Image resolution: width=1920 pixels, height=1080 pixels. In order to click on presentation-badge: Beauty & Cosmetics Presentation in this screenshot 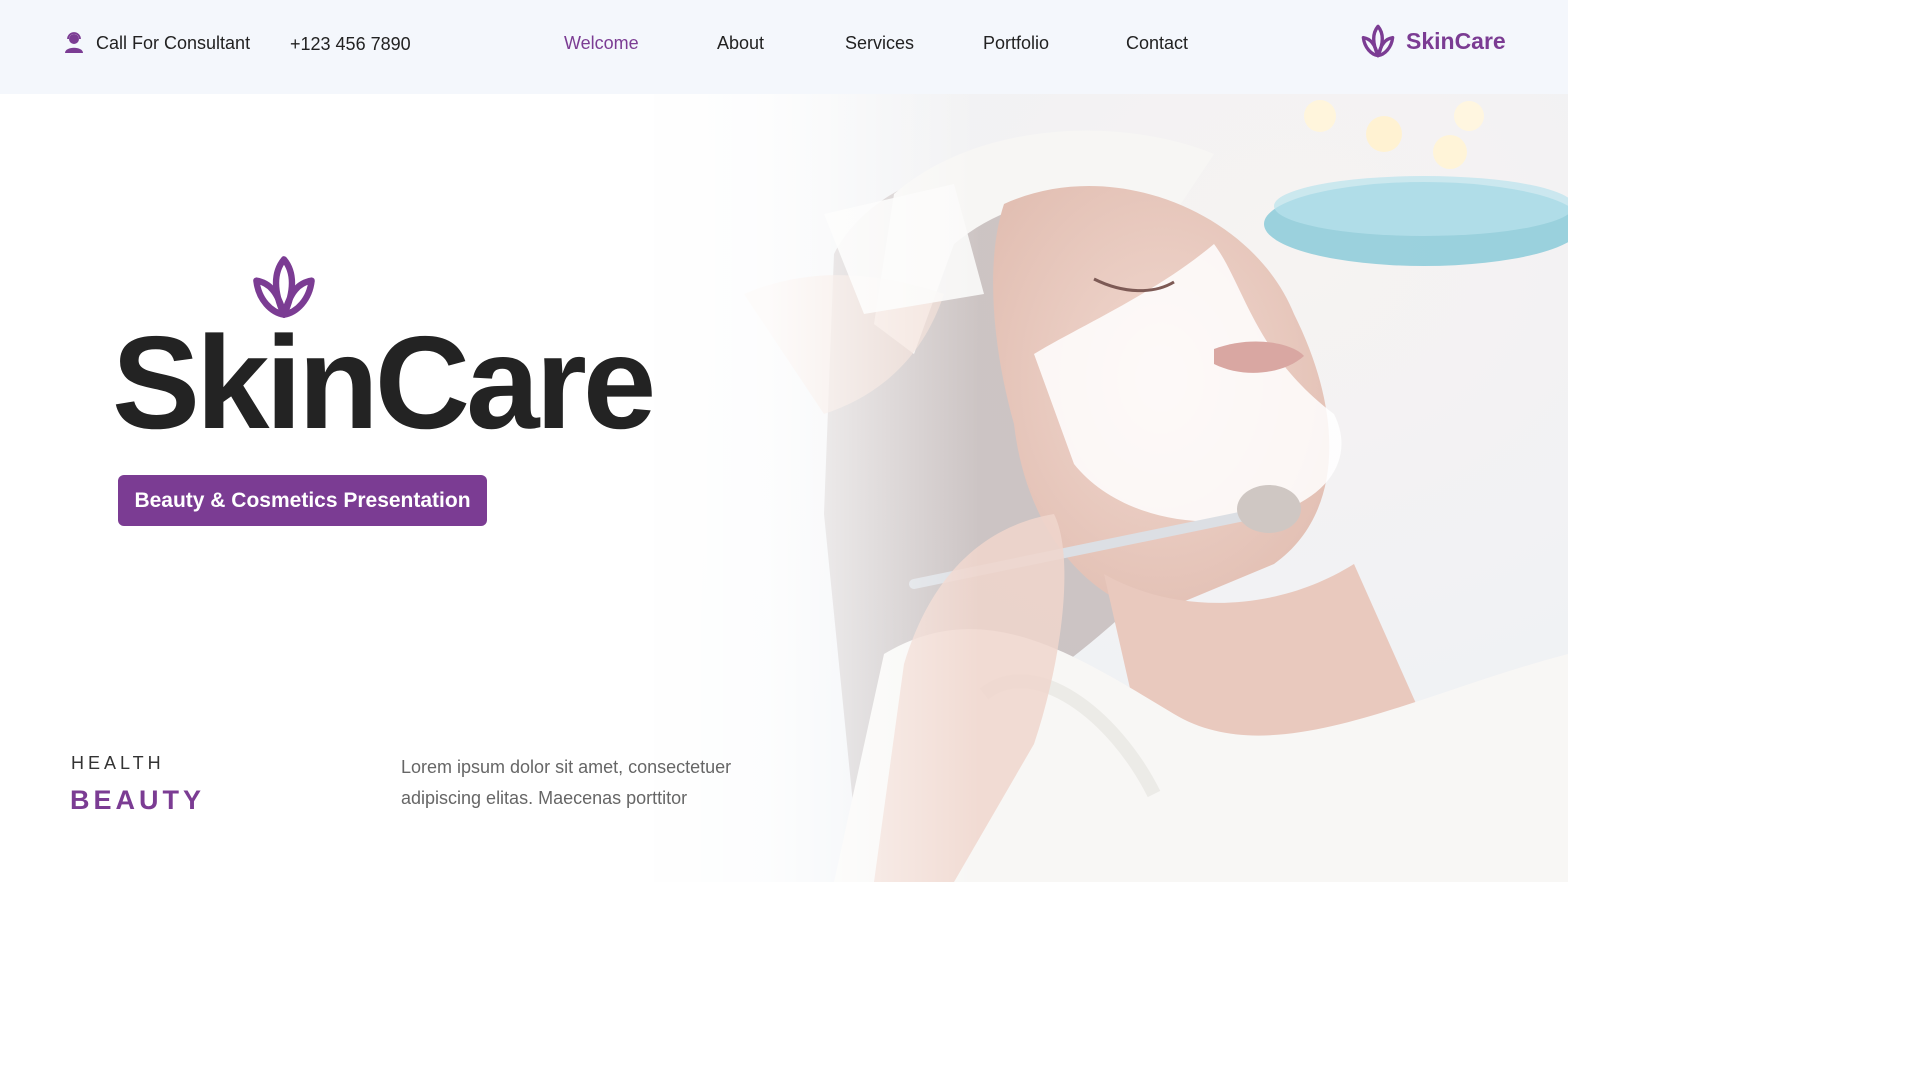, I will do `click(302, 500)`.